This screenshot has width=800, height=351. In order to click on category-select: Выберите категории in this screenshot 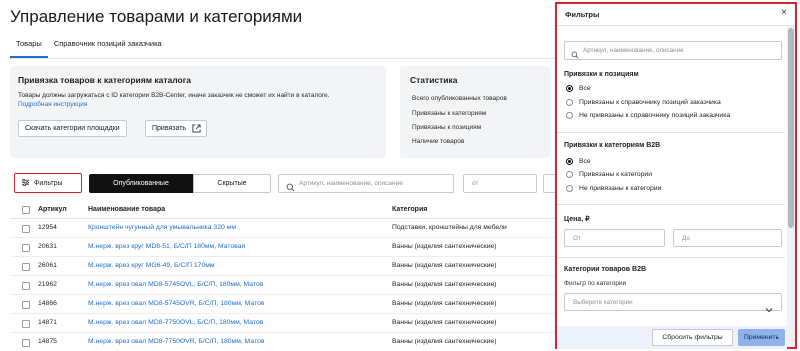, I will do `click(673, 303)`.